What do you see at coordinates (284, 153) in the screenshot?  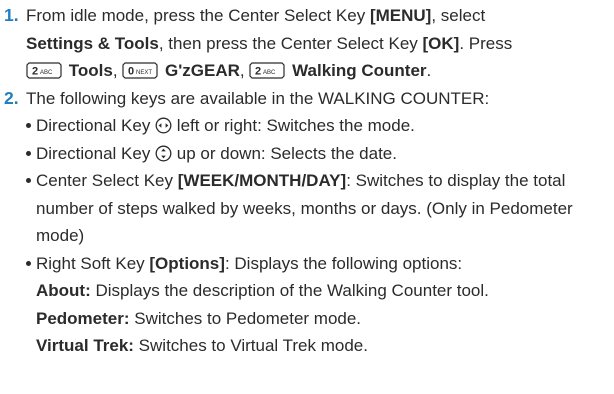 I see `bullet-text: up or down: Selects the date.` at bounding box center [284, 153].